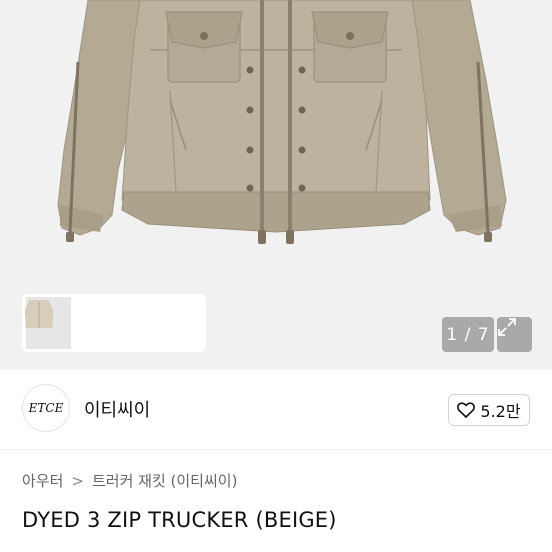 This screenshot has width=552, height=552. Describe the element at coordinates (164, 480) in the screenshot. I see `breadcrumb-item: 트러커 재킷 (이티씨이)` at that location.